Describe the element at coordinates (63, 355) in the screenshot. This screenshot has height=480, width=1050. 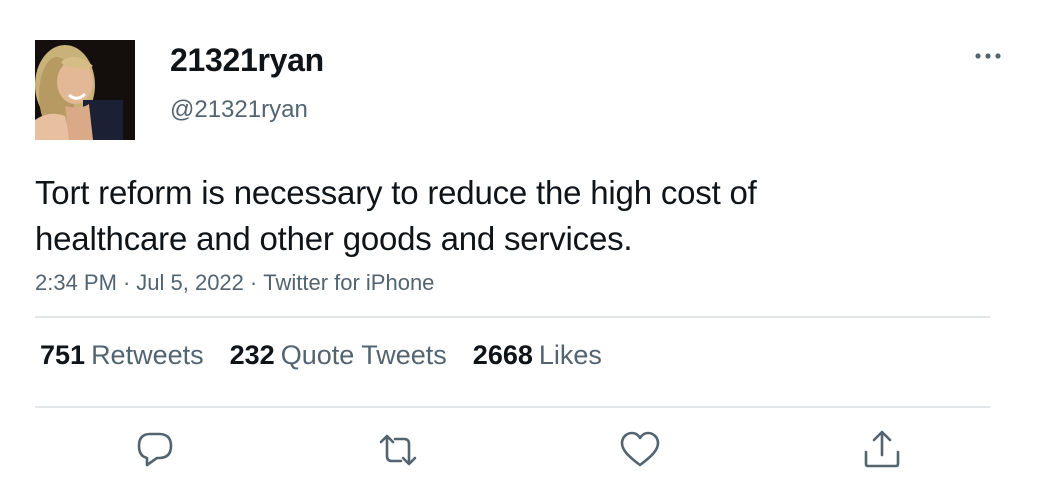
I see `retweets-count: 751` at that location.